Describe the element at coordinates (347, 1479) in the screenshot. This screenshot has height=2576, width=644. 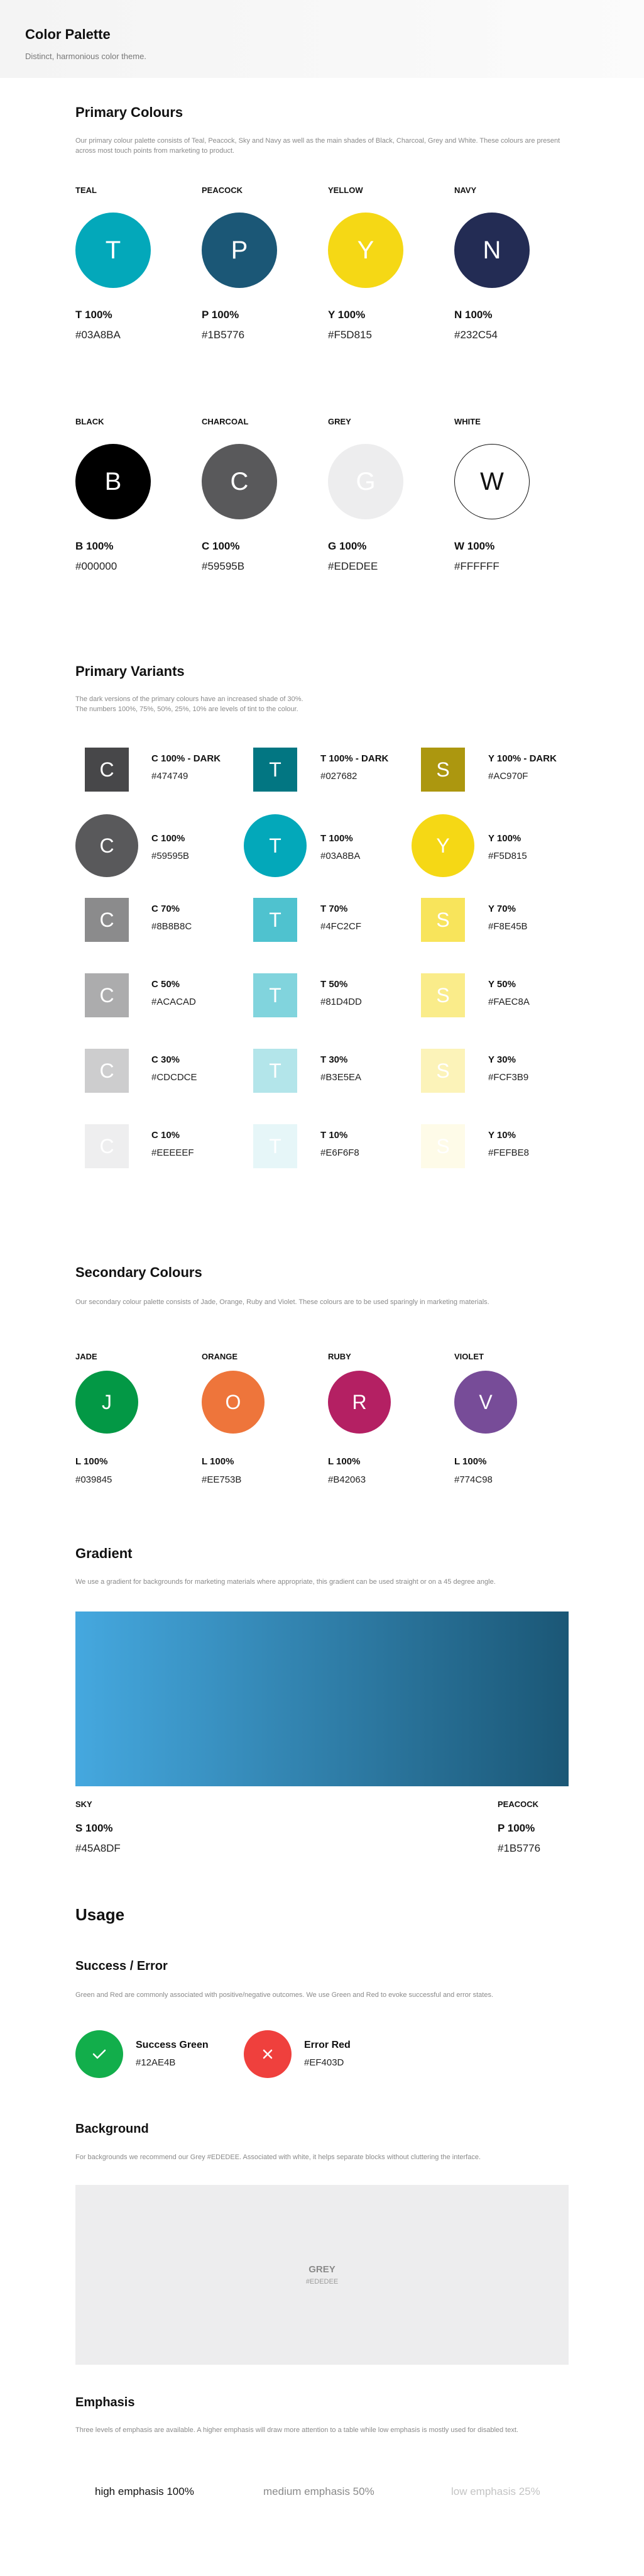
I see `secondary-swatch-hex: #B42063` at that location.